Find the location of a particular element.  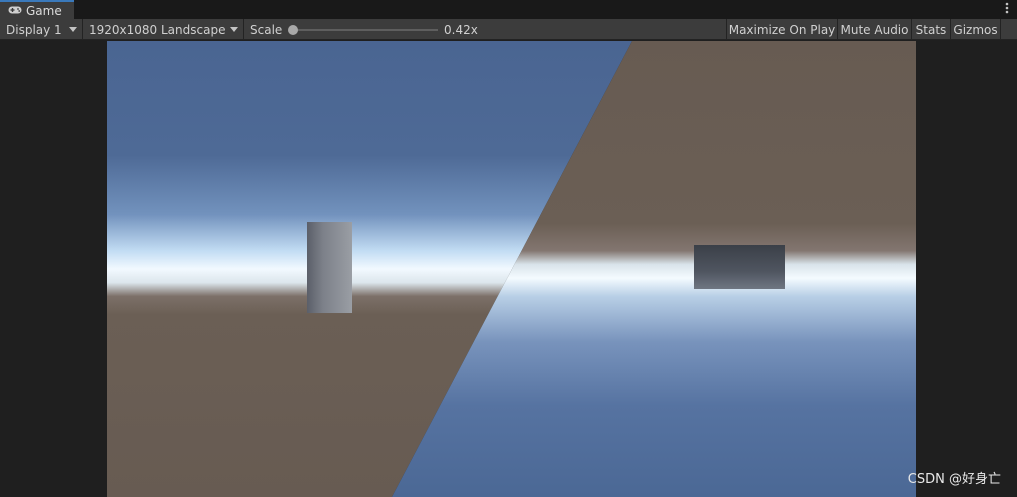

gizmos-label: Gizmos is located at coordinates (975, 29).